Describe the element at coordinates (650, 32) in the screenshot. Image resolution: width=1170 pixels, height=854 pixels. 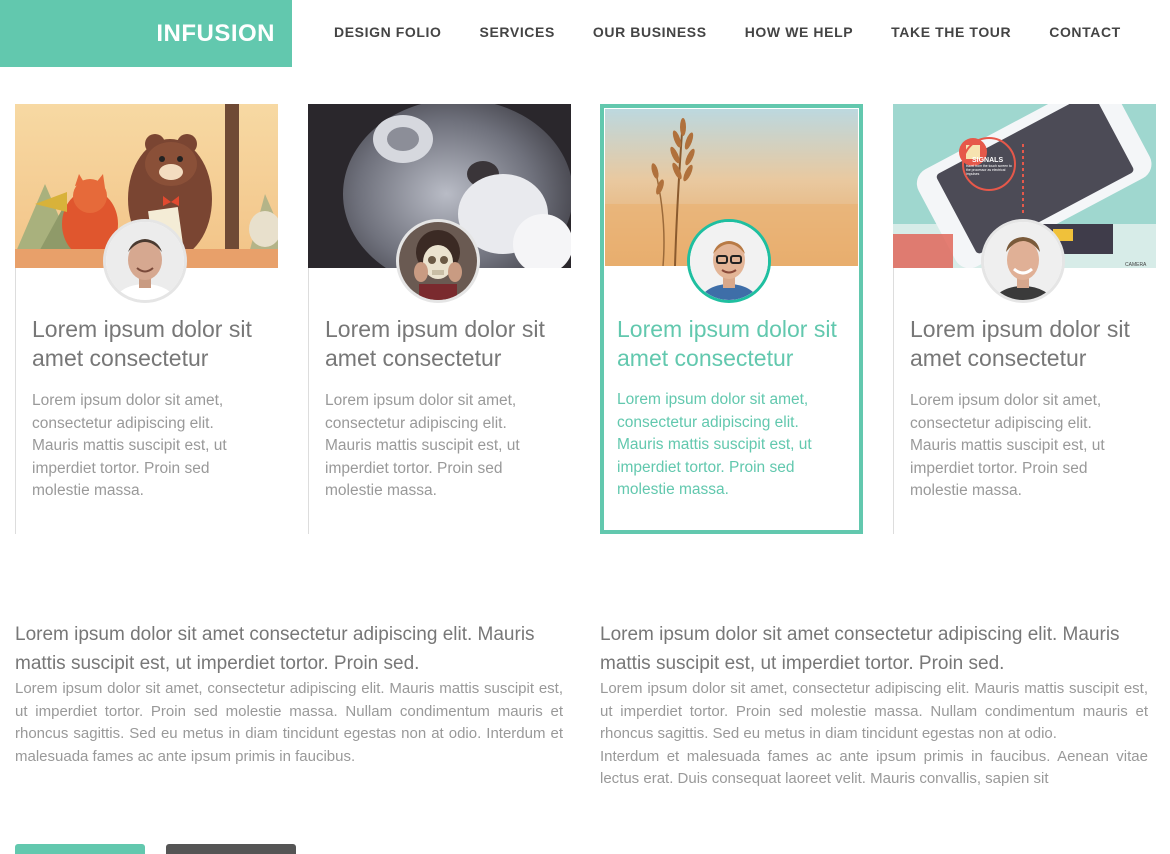
I see `nav-our-business: OUR BUSINESS` at that location.